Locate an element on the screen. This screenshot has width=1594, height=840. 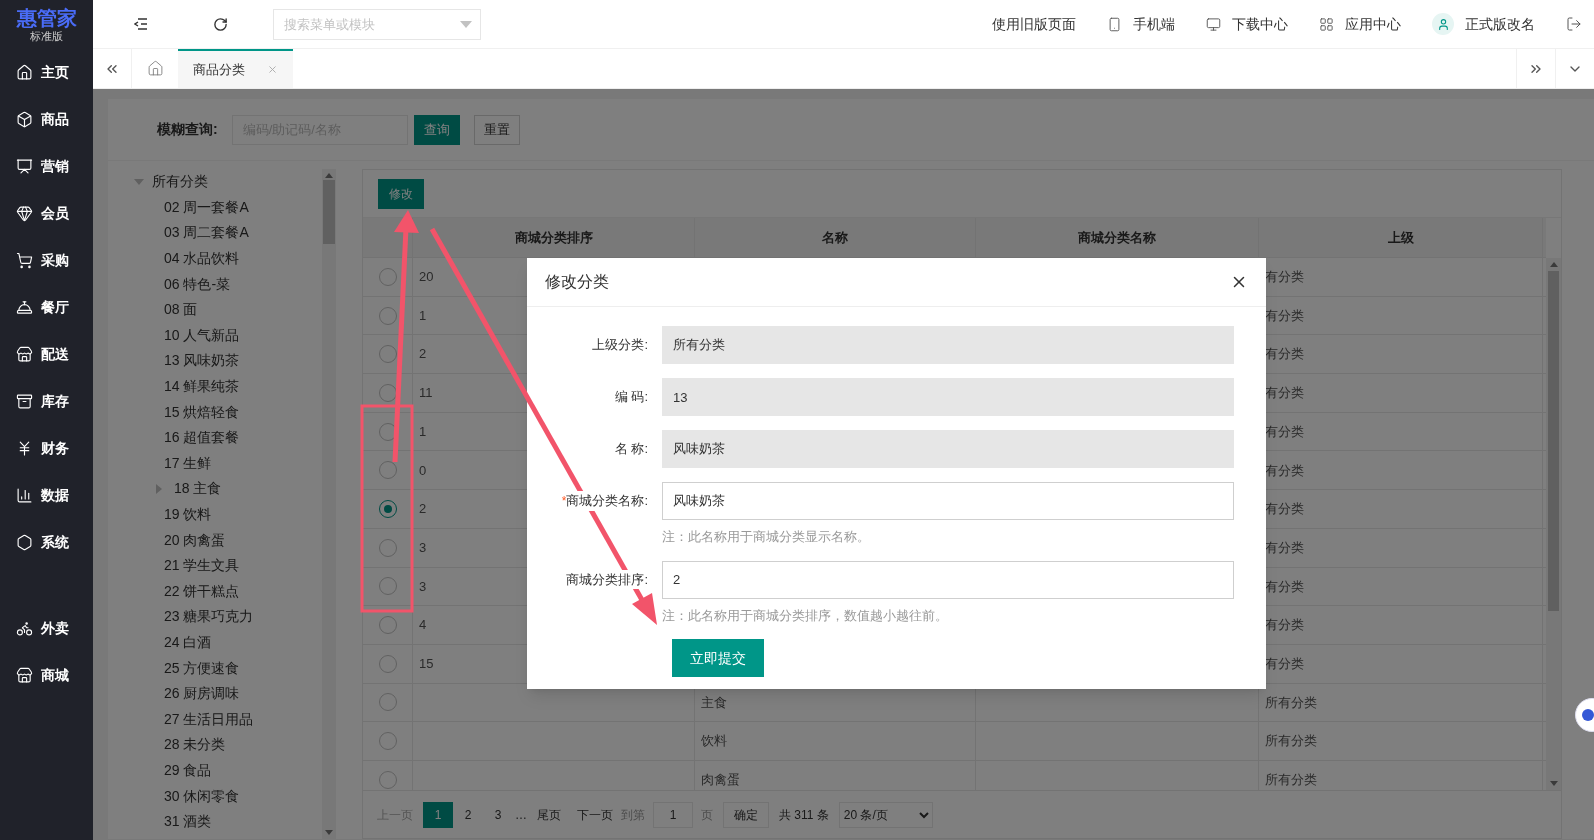
tree-item: 所有分类 is located at coordinates (180, 182).